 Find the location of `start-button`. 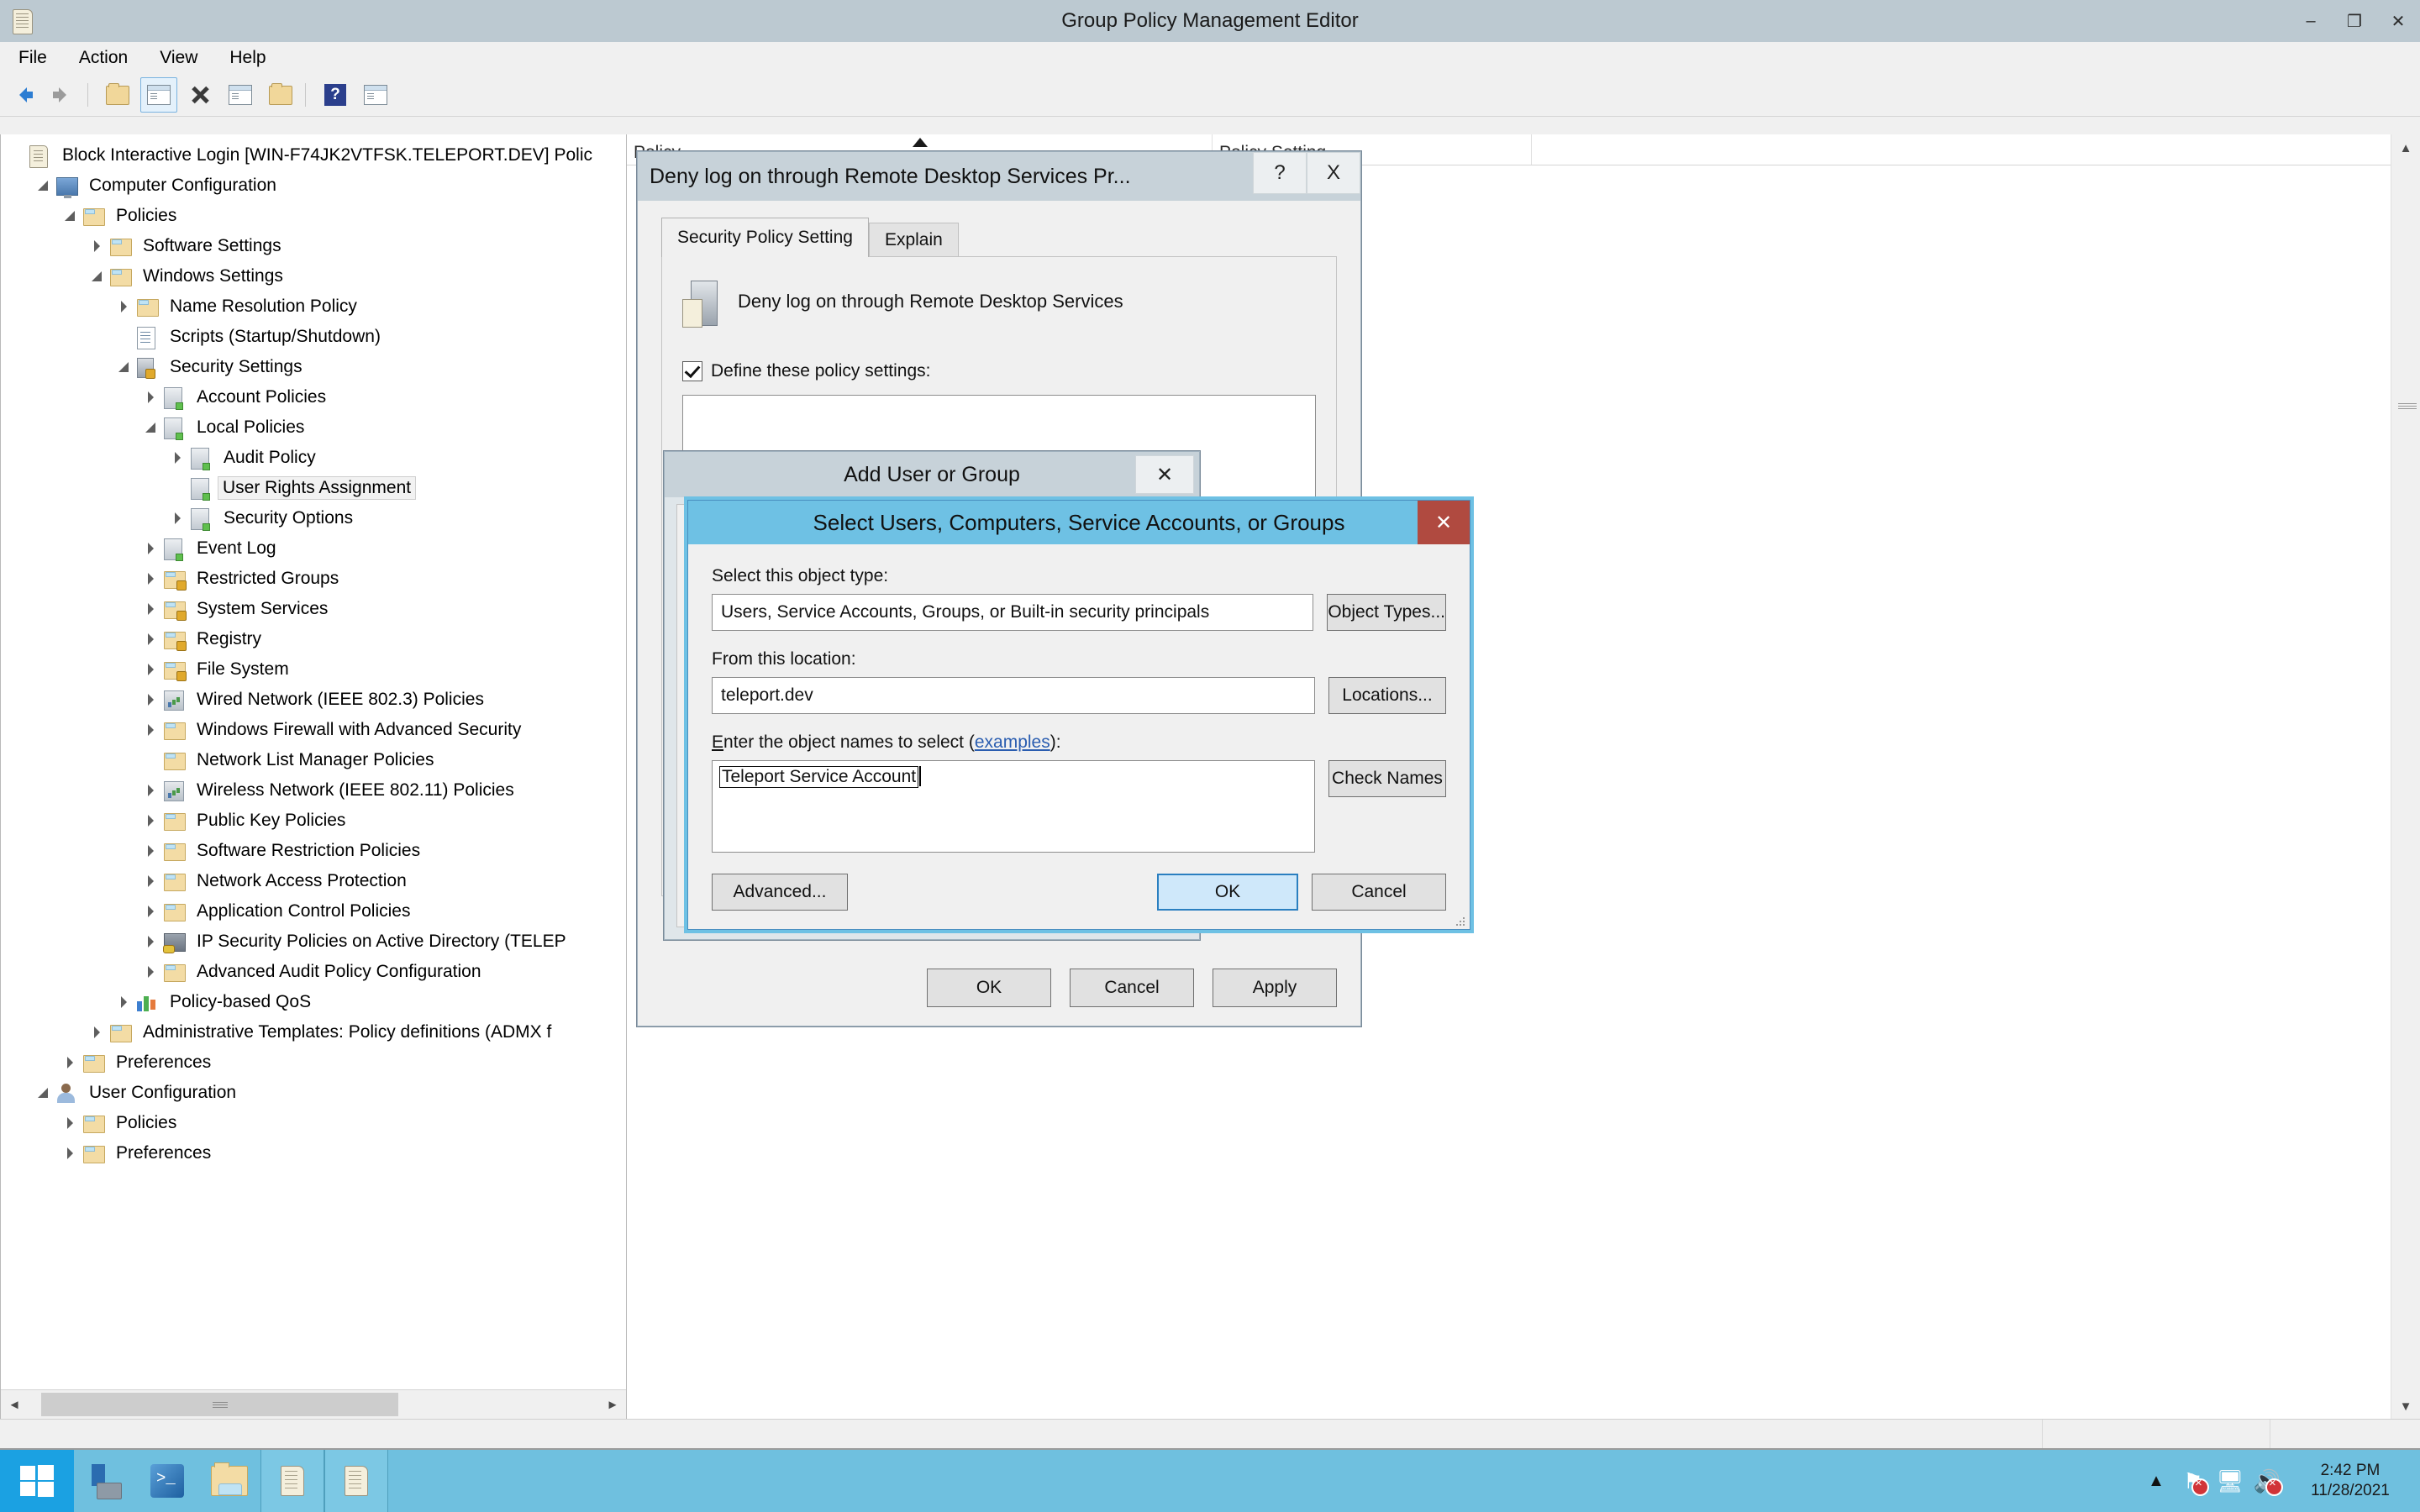

start-button is located at coordinates (37, 1481).